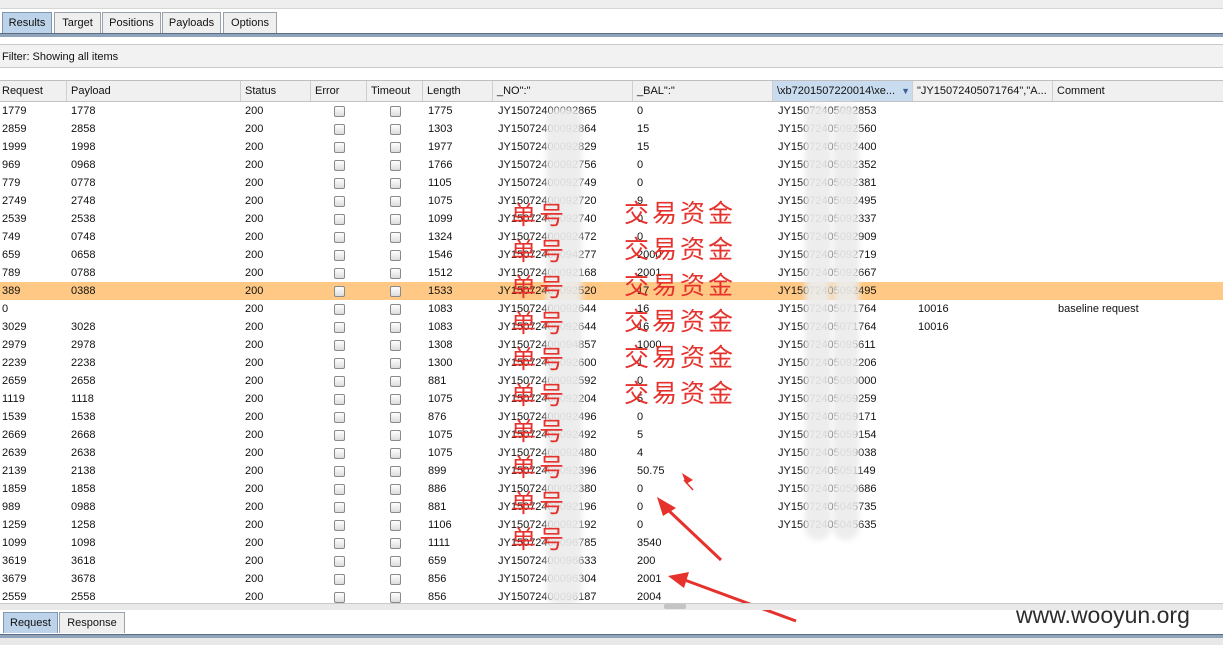  I want to click on arrow-1-head, so click(687, 478).